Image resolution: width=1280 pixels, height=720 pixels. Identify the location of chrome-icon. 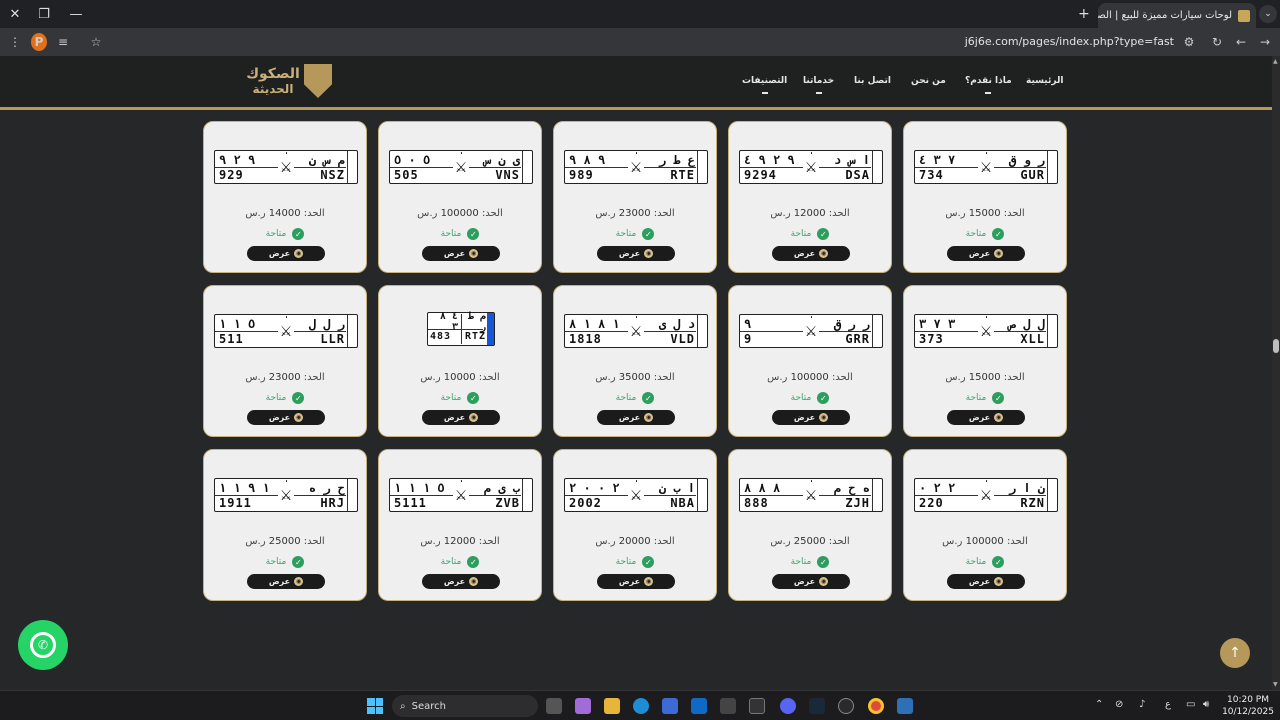
(876, 706).